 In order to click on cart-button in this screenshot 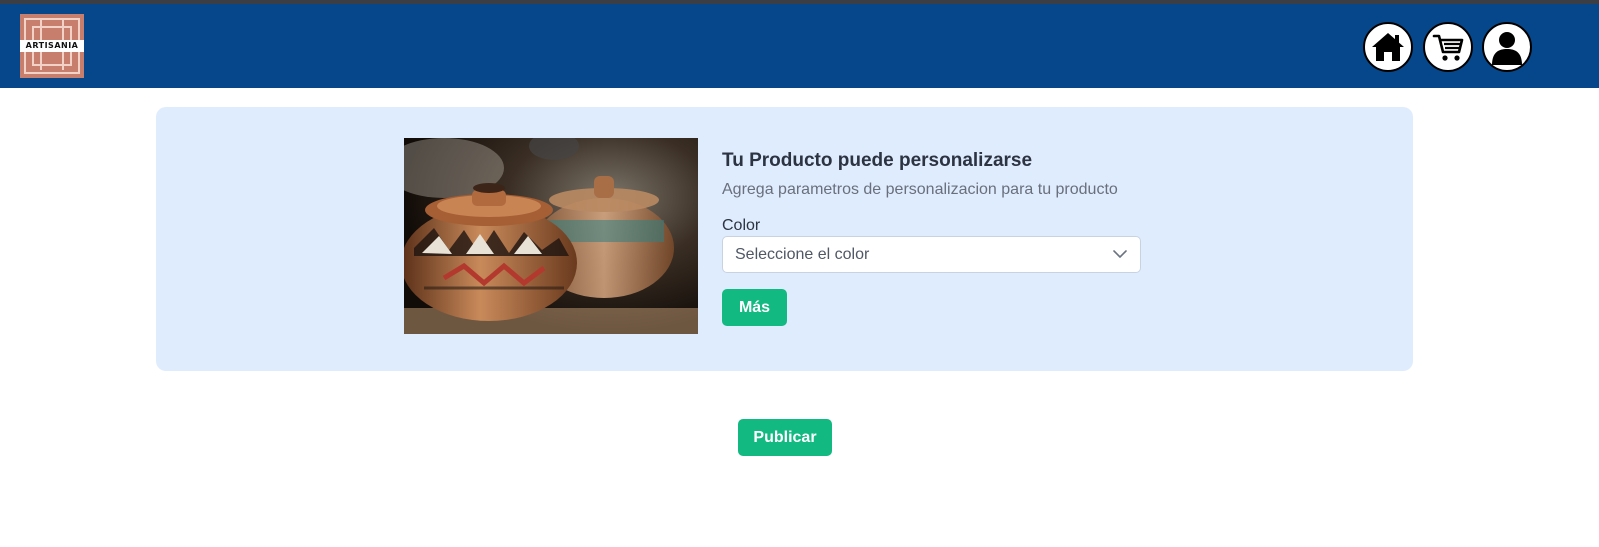, I will do `click(1448, 47)`.